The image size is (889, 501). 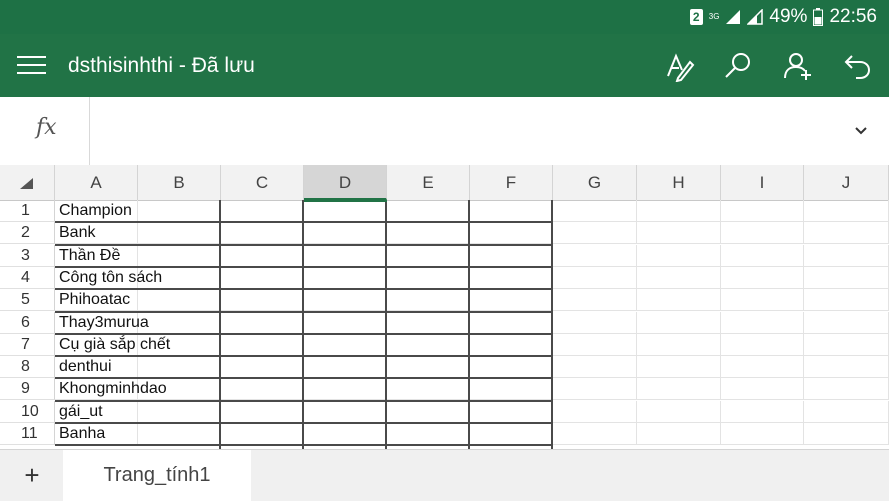 I want to click on cell-d3, so click(x=345, y=256).